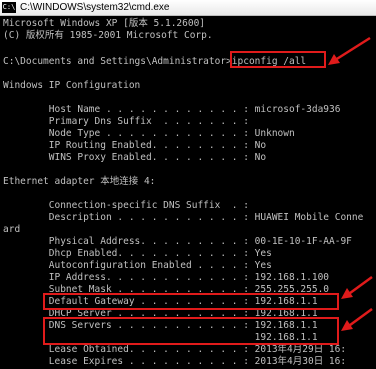  I want to click on highlight-box-dns, so click(191, 331).